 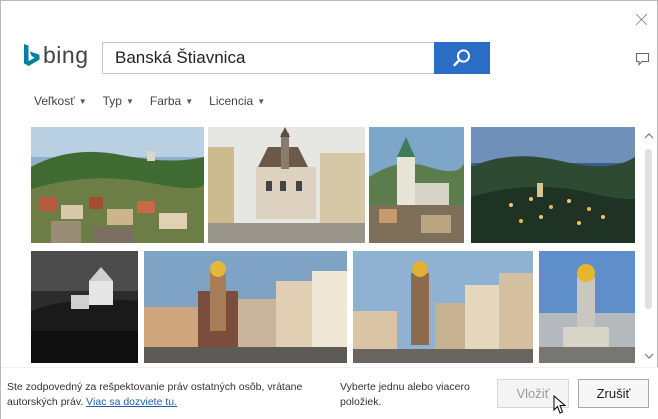 I want to click on search-icon, so click(x=462, y=58).